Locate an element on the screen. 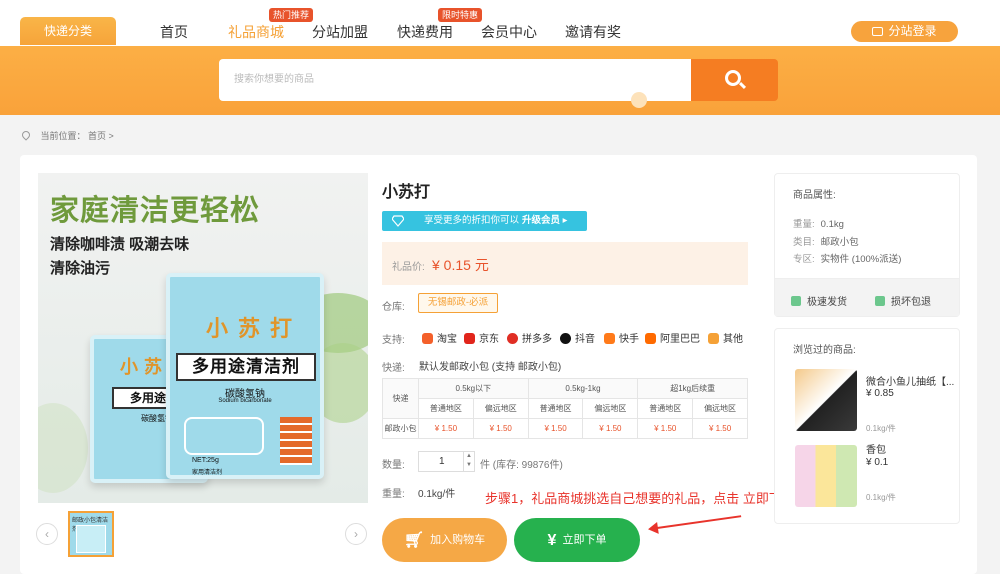  weight-label: 重量: is located at coordinates (393, 494).